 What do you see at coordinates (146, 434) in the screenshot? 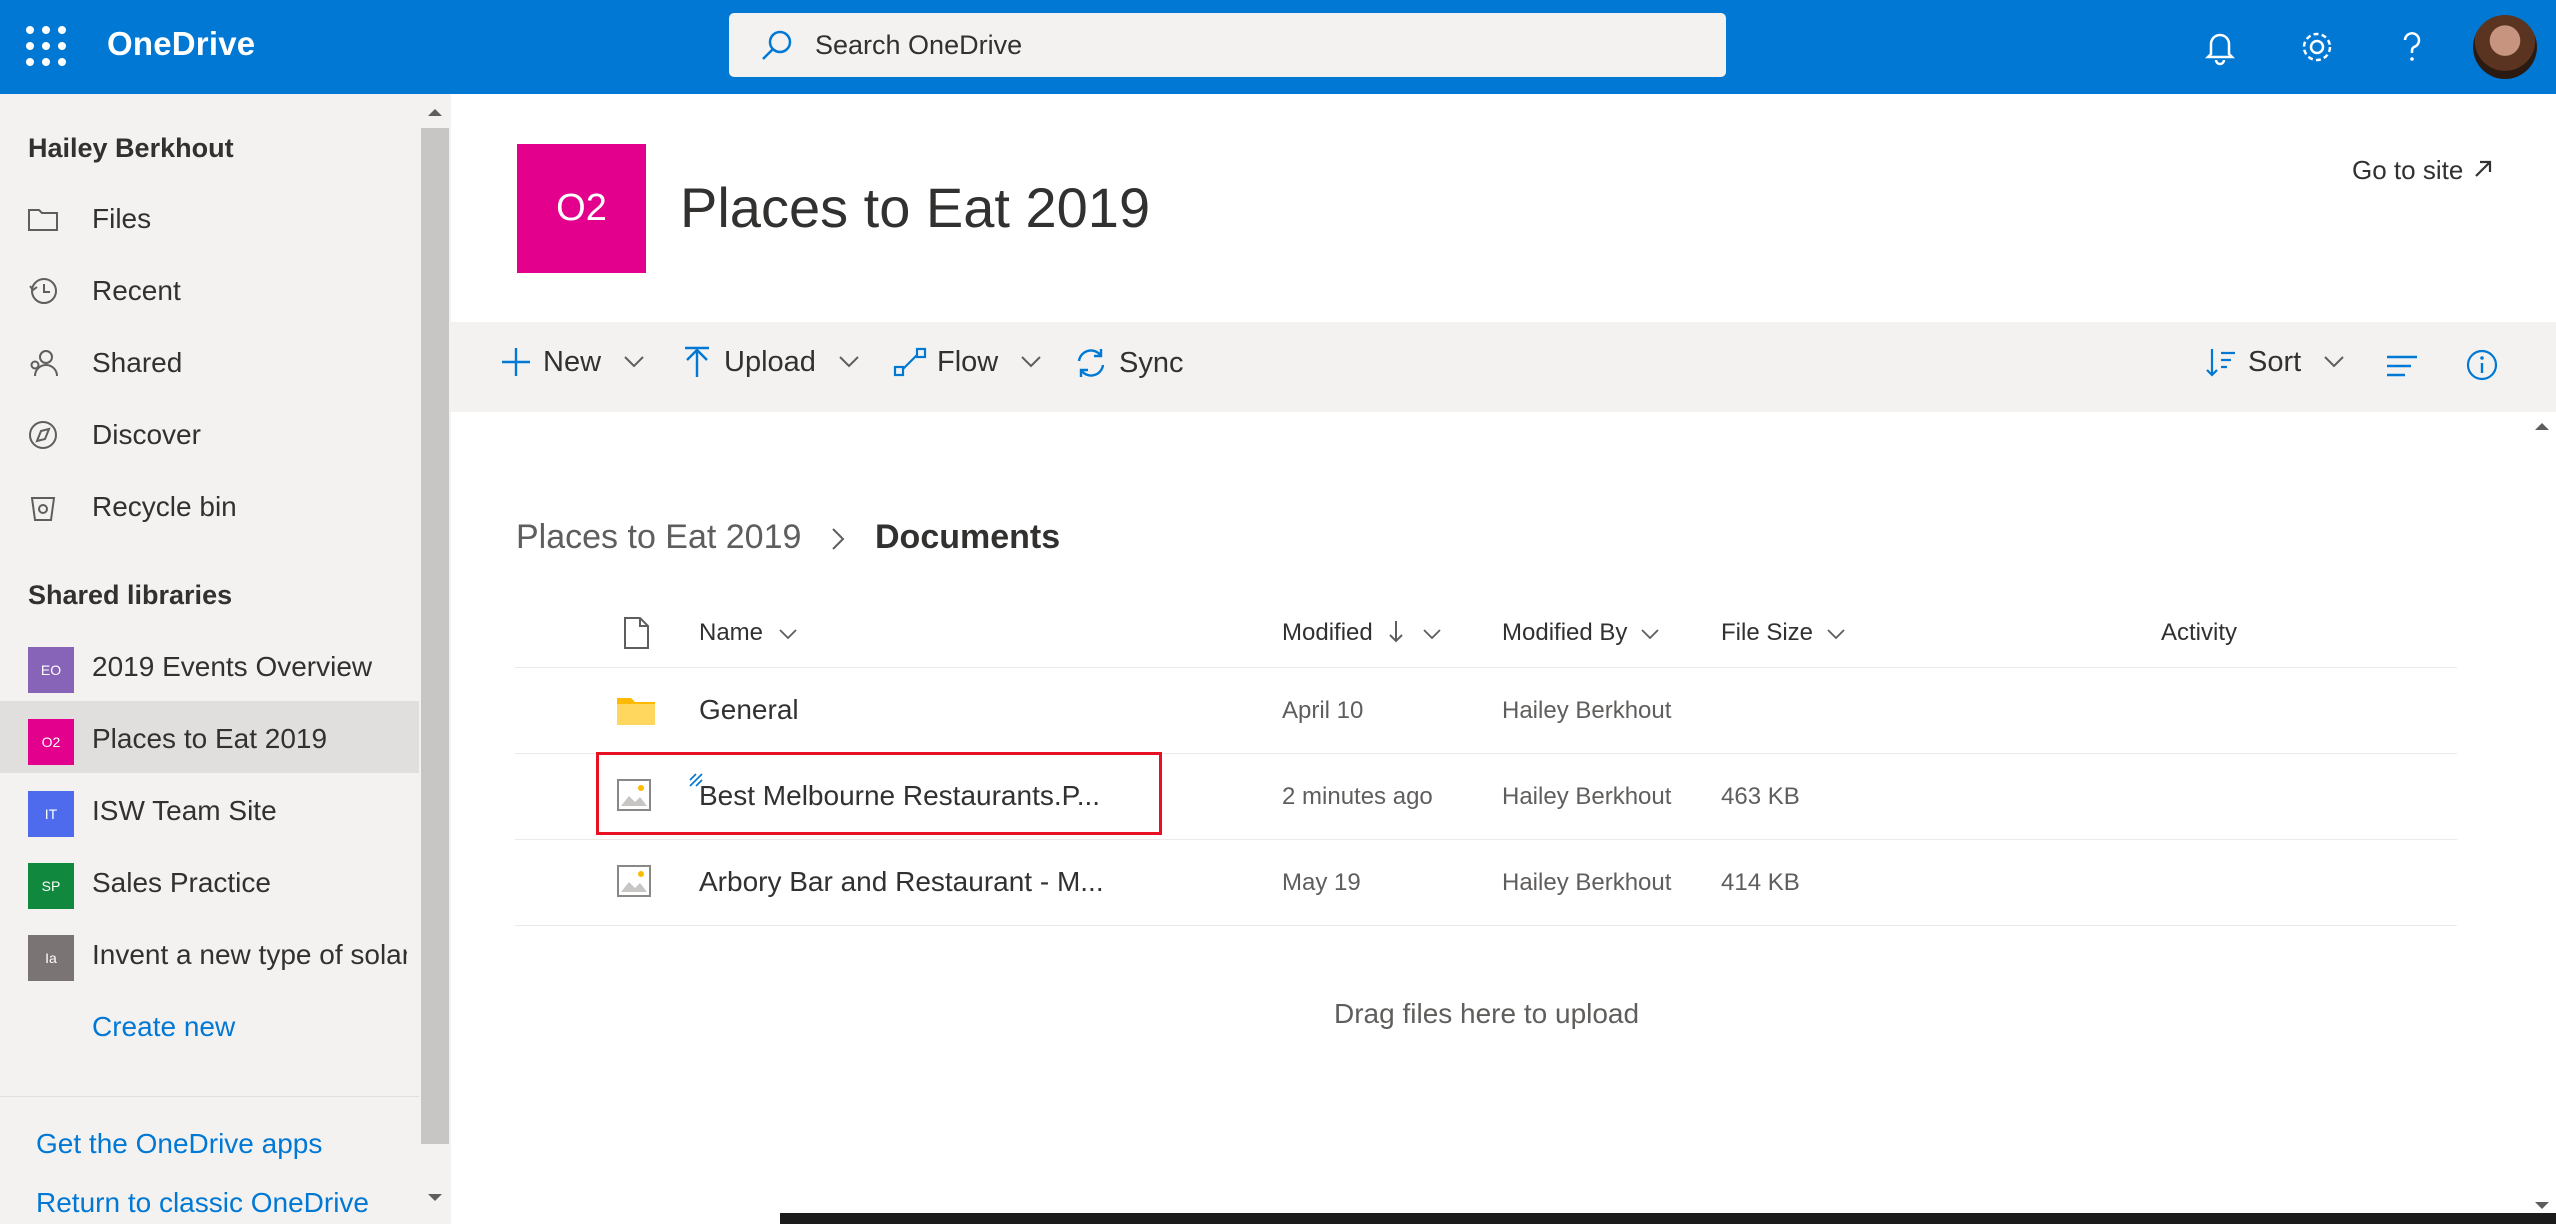
I see `nav-label: Discover` at bounding box center [146, 434].